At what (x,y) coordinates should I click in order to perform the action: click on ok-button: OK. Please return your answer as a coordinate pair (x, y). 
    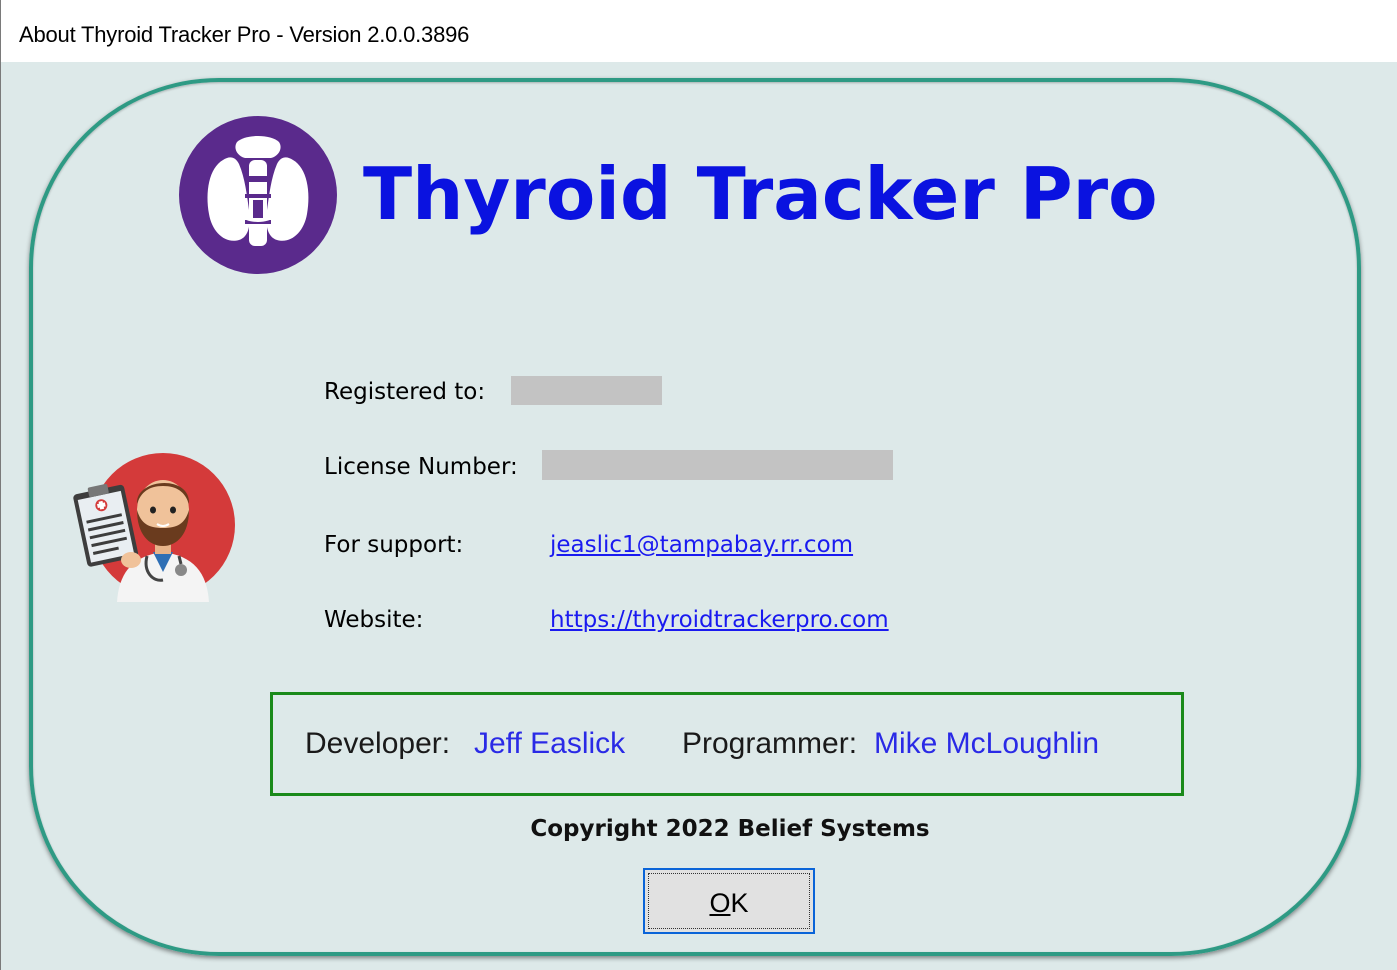
    Looking at the image, I should click on (729, 901).